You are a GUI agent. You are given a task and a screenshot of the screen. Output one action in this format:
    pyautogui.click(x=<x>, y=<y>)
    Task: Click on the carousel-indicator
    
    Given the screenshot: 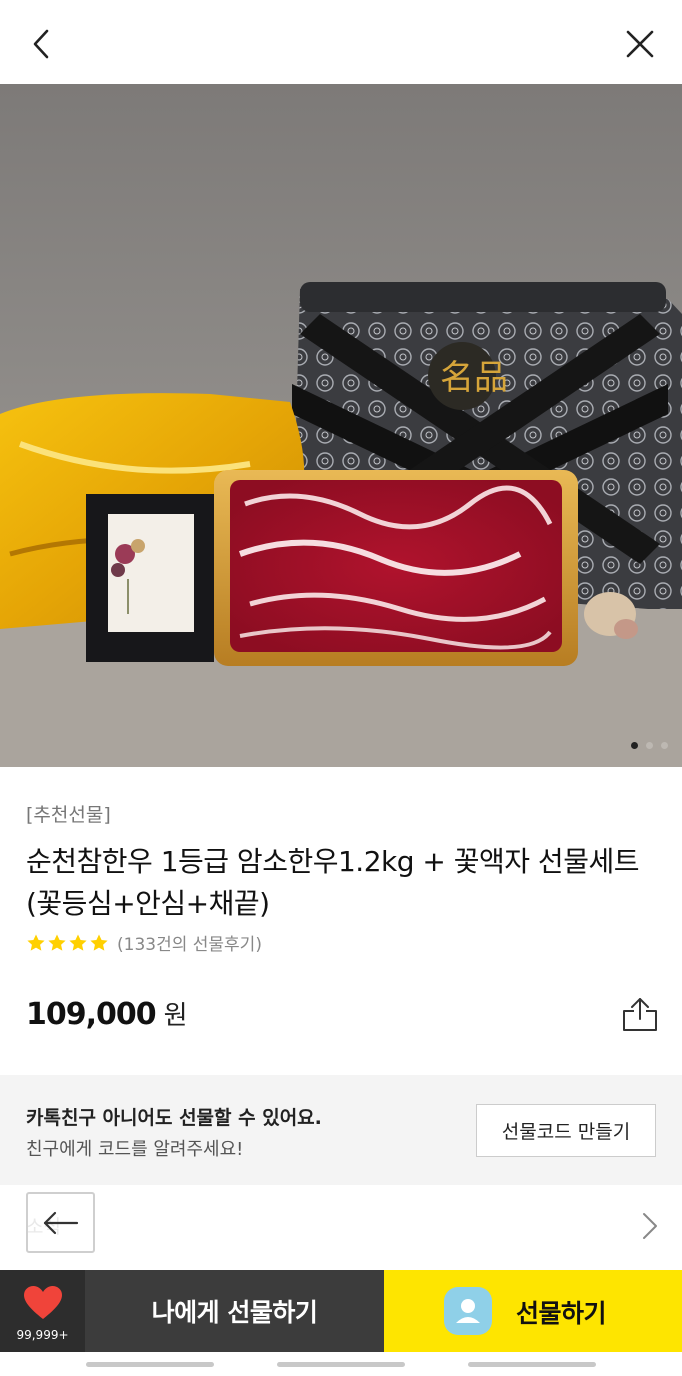 What is the action you would take?
    pyautogui.click(x=649, y=745)
    